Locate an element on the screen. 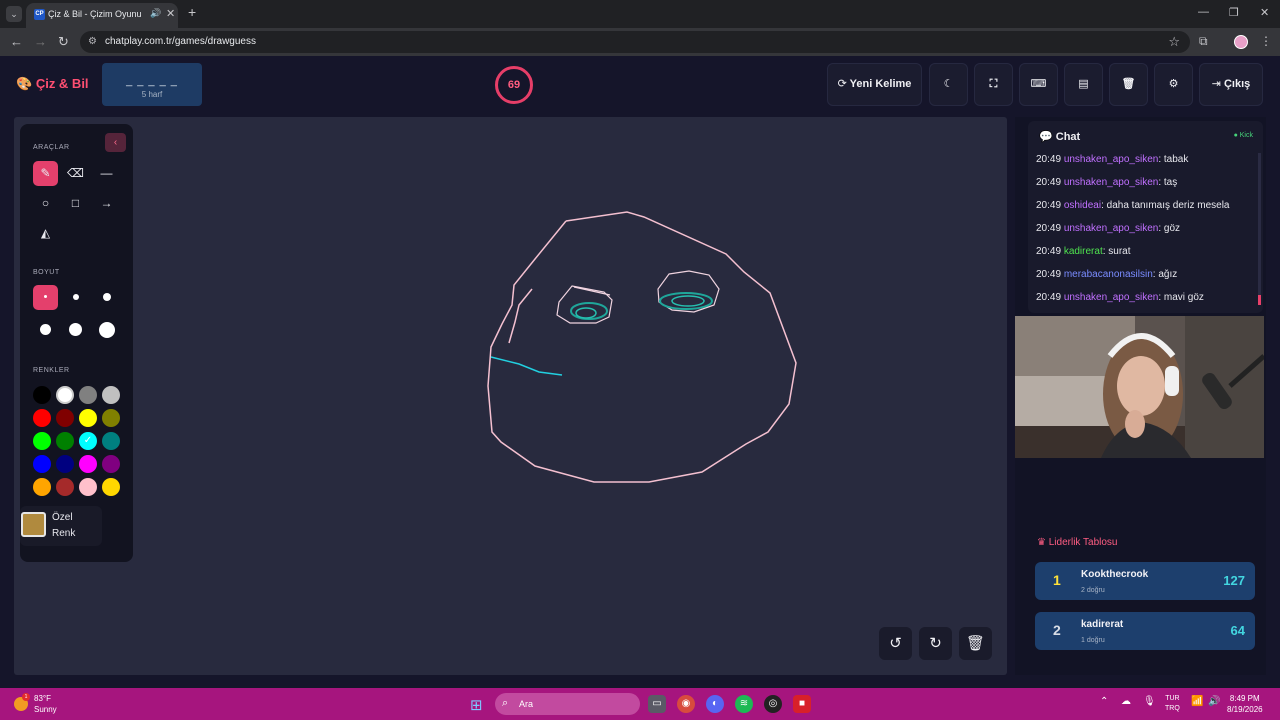 This screenshot has height=720, width=1280. browser-menu-icon: ⋮ is located at coordinates (1266, 41).